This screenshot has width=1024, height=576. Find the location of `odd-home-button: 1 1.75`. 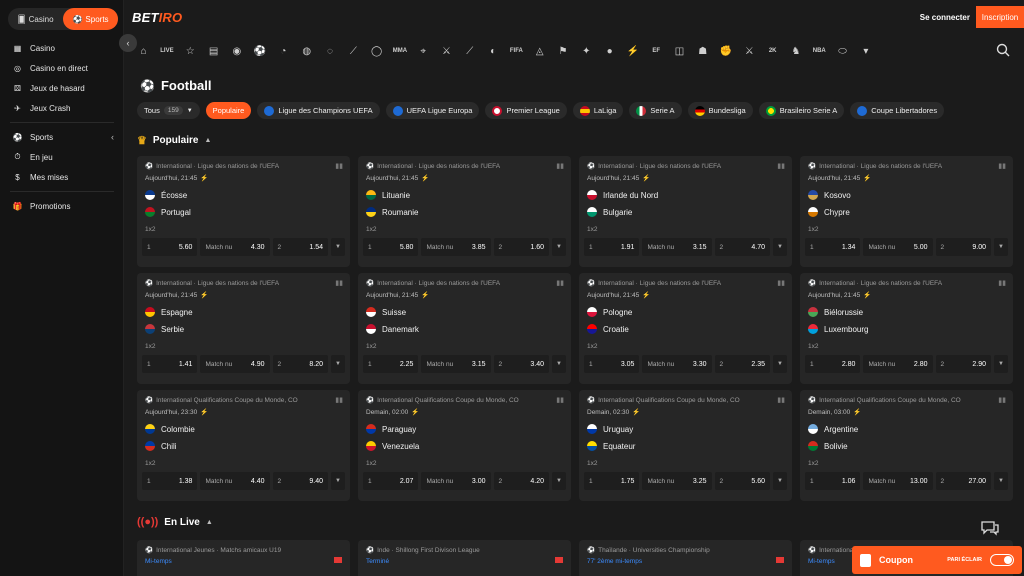

odd-home-button: 1 1.75 is located at coordinates (612, 481).